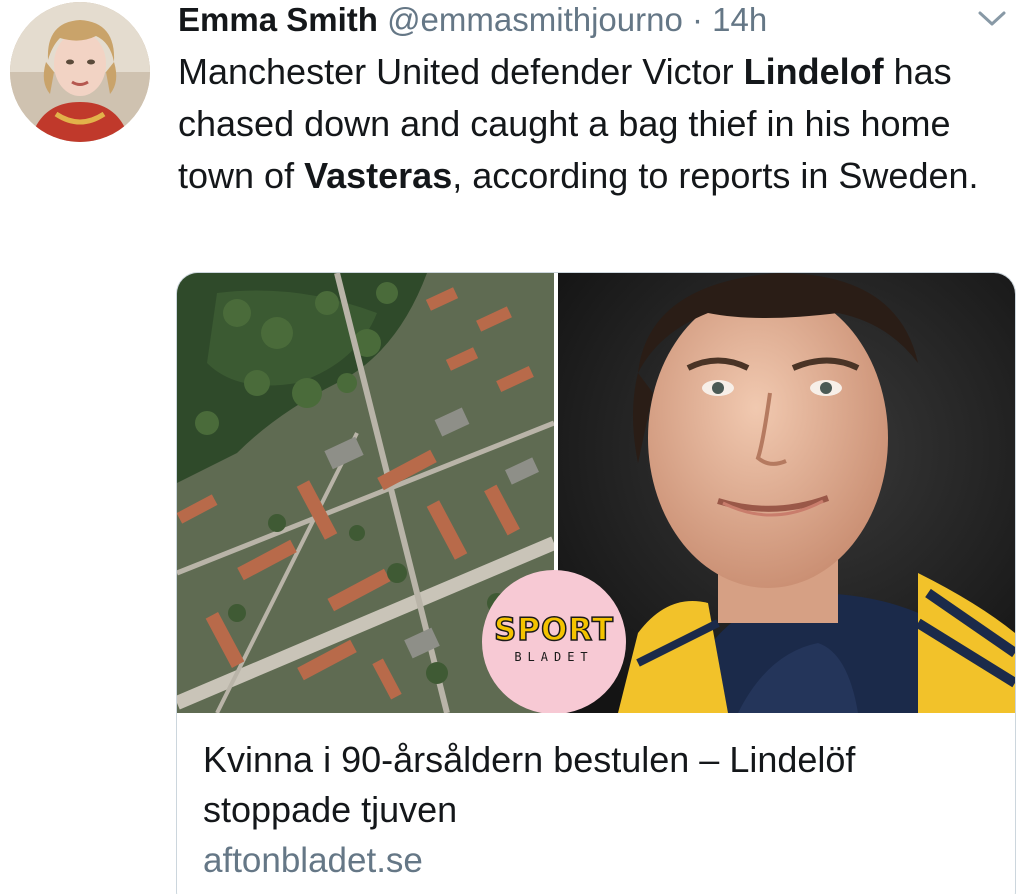 This screenshot has height=894, width=1024. Describe the element at coordinates (535, 19) in the screenshot. I see `author-handle: @emmasmithjourno` at that location.